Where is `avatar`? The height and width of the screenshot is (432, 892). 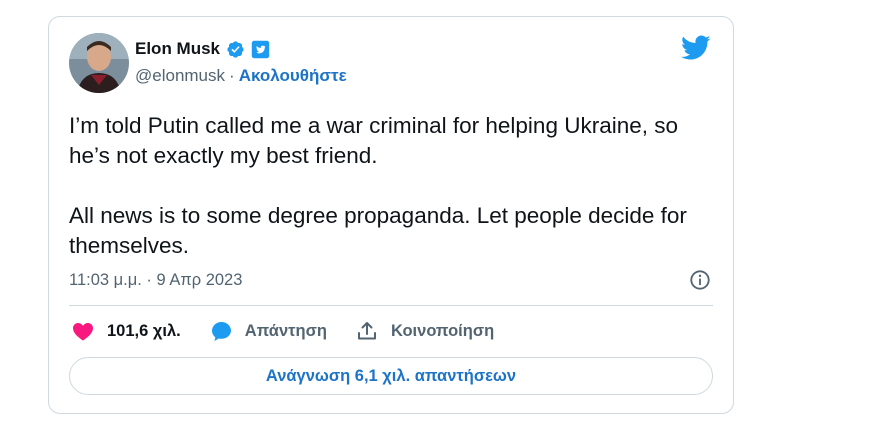
avatar is located at coordinates (99, 63).